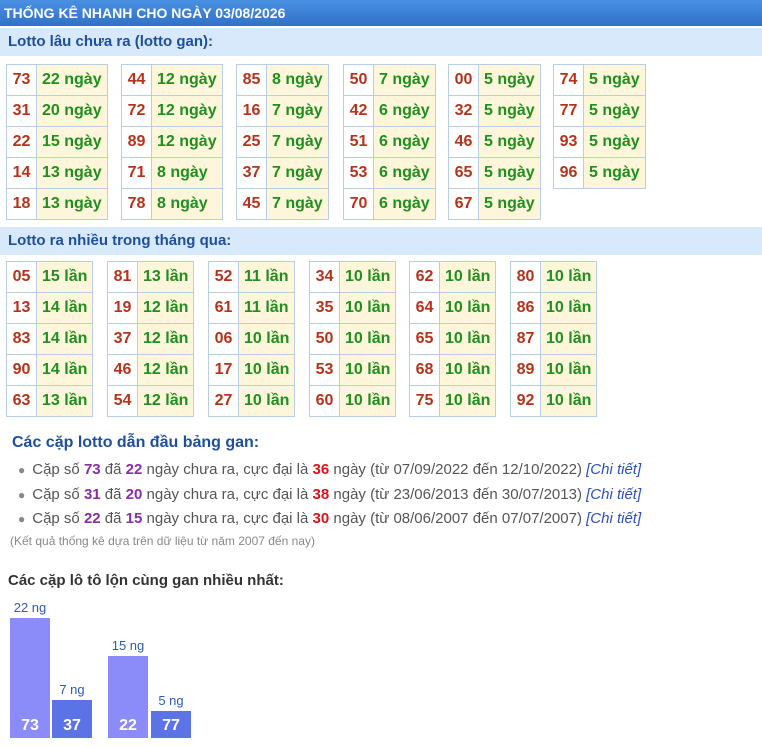 The height and width of the screenshot is (748, 762). I want to click on nhieu-number: 61, so click(223, 308).